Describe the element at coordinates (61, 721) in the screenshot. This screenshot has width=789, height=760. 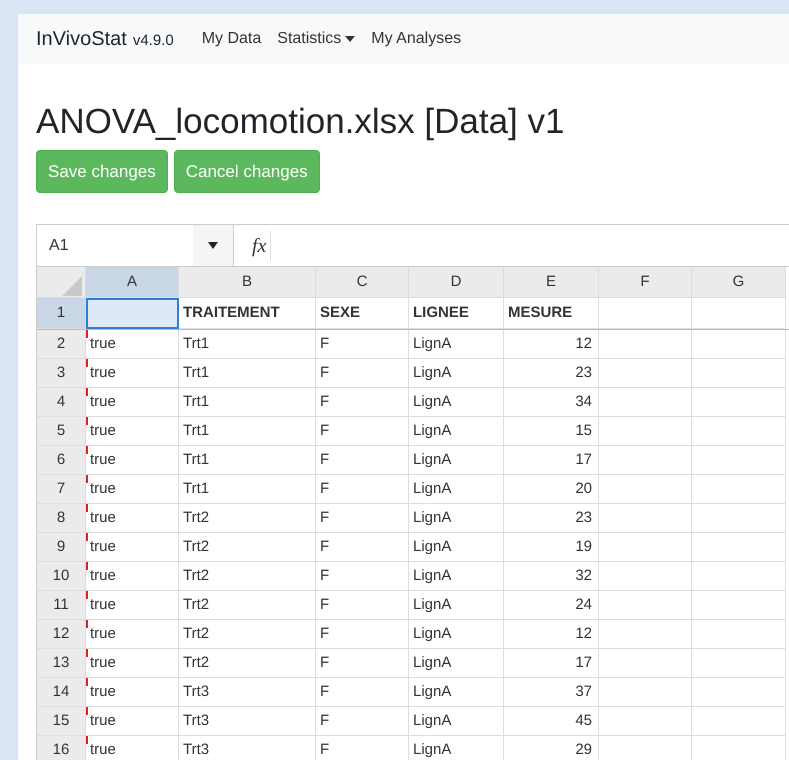
I see `row-header: 15` at that location.